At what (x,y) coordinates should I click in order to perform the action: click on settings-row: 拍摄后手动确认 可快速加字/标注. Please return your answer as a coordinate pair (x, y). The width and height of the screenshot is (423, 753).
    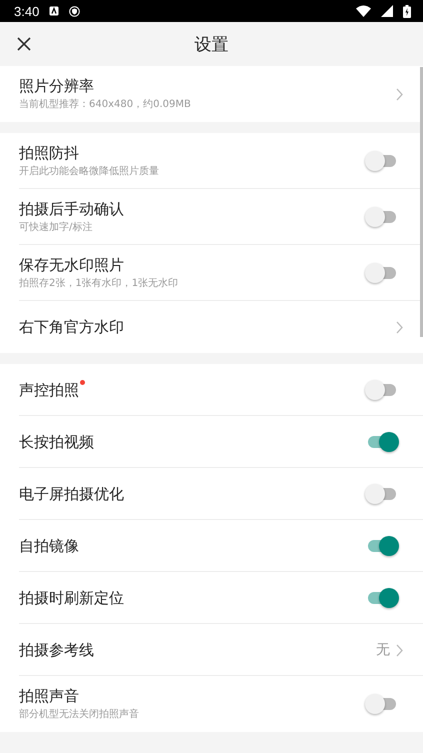
    Looking at the image, I should click on (211, 217).